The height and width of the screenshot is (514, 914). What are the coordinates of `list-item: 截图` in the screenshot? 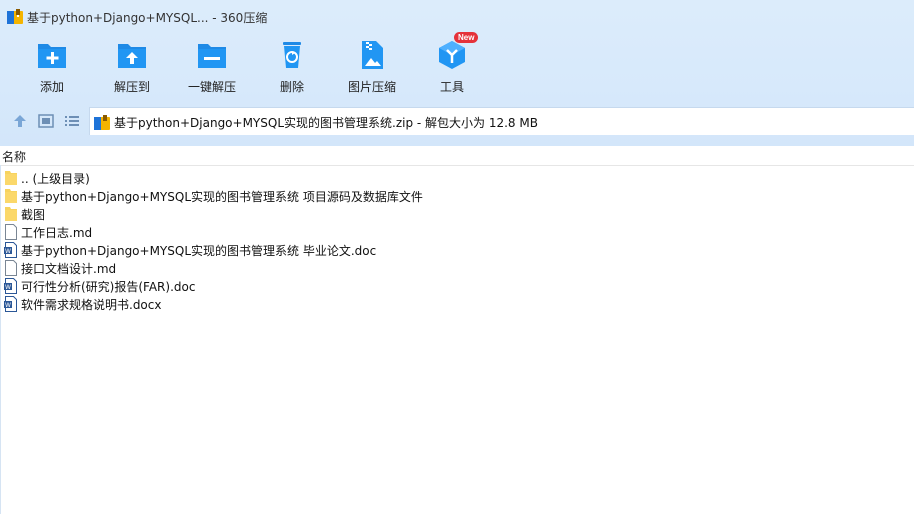 It's located at (454, 214).